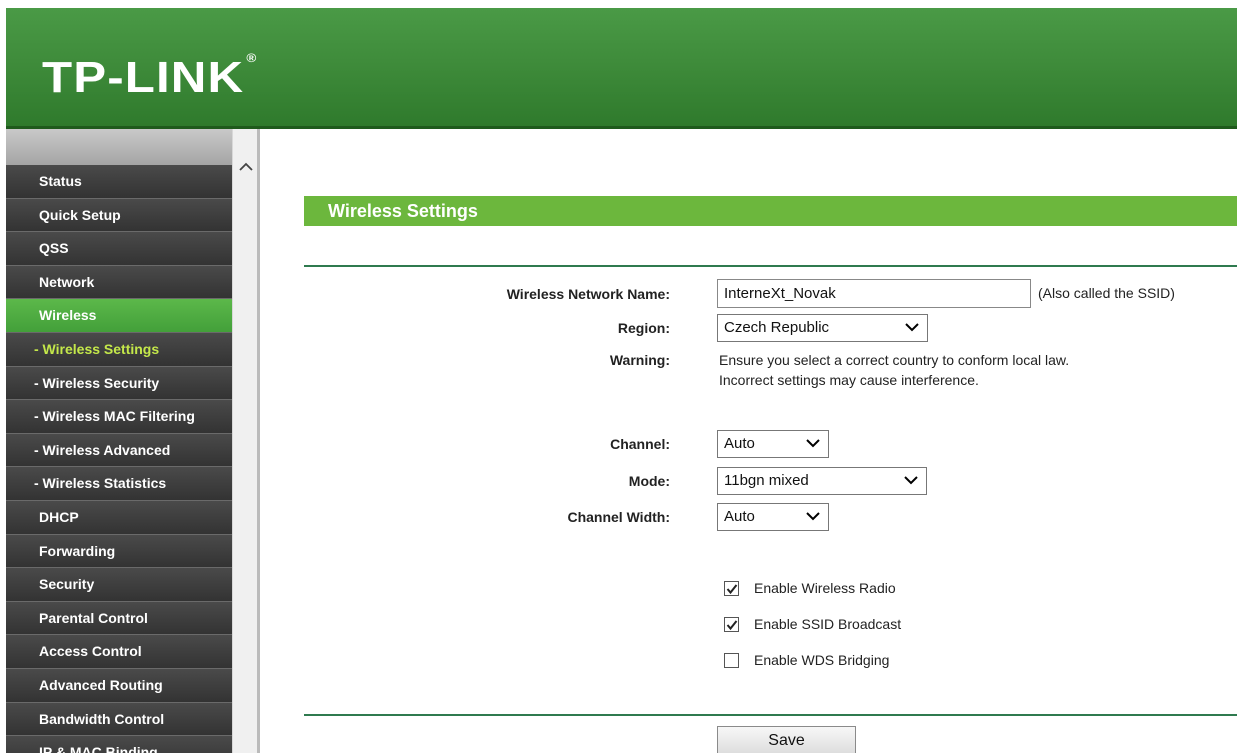 This screenshot has height=753, width=1237. What do you see at coordinates (643, 328) in the screenshot?
I see `region-label: Region:` at bounding box center [643, 328].